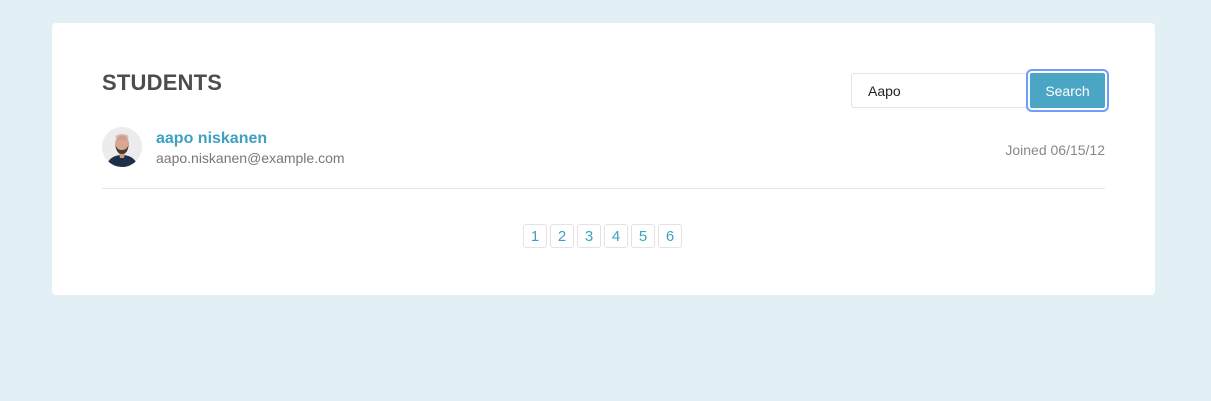 The height and width of the screenshot is (401, 1211). Describe the element at coordinates (562, 236) in the screenshot. I see `page-link-2: 2` at that location.